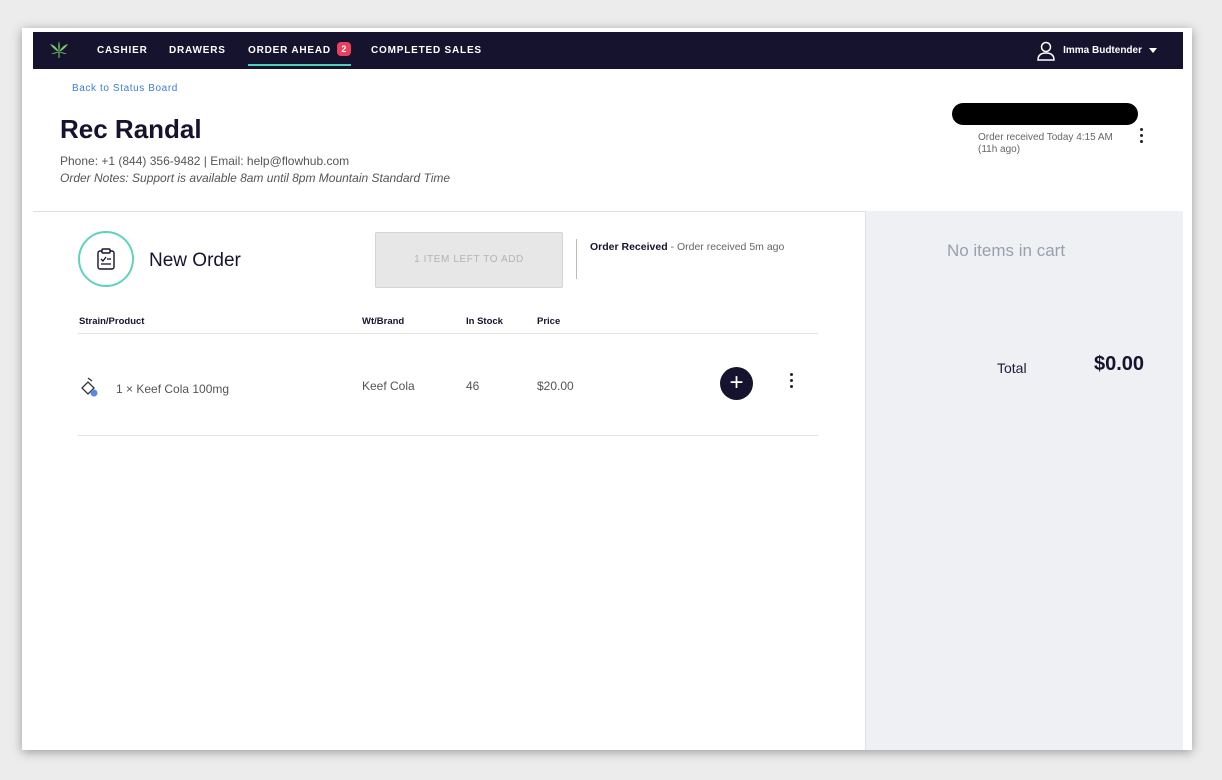 This screenshot has height=780, width=1222. Describe the element at coordinates (629, 247) in the screenshot. I see `order-status-label: Order Received` at that location.